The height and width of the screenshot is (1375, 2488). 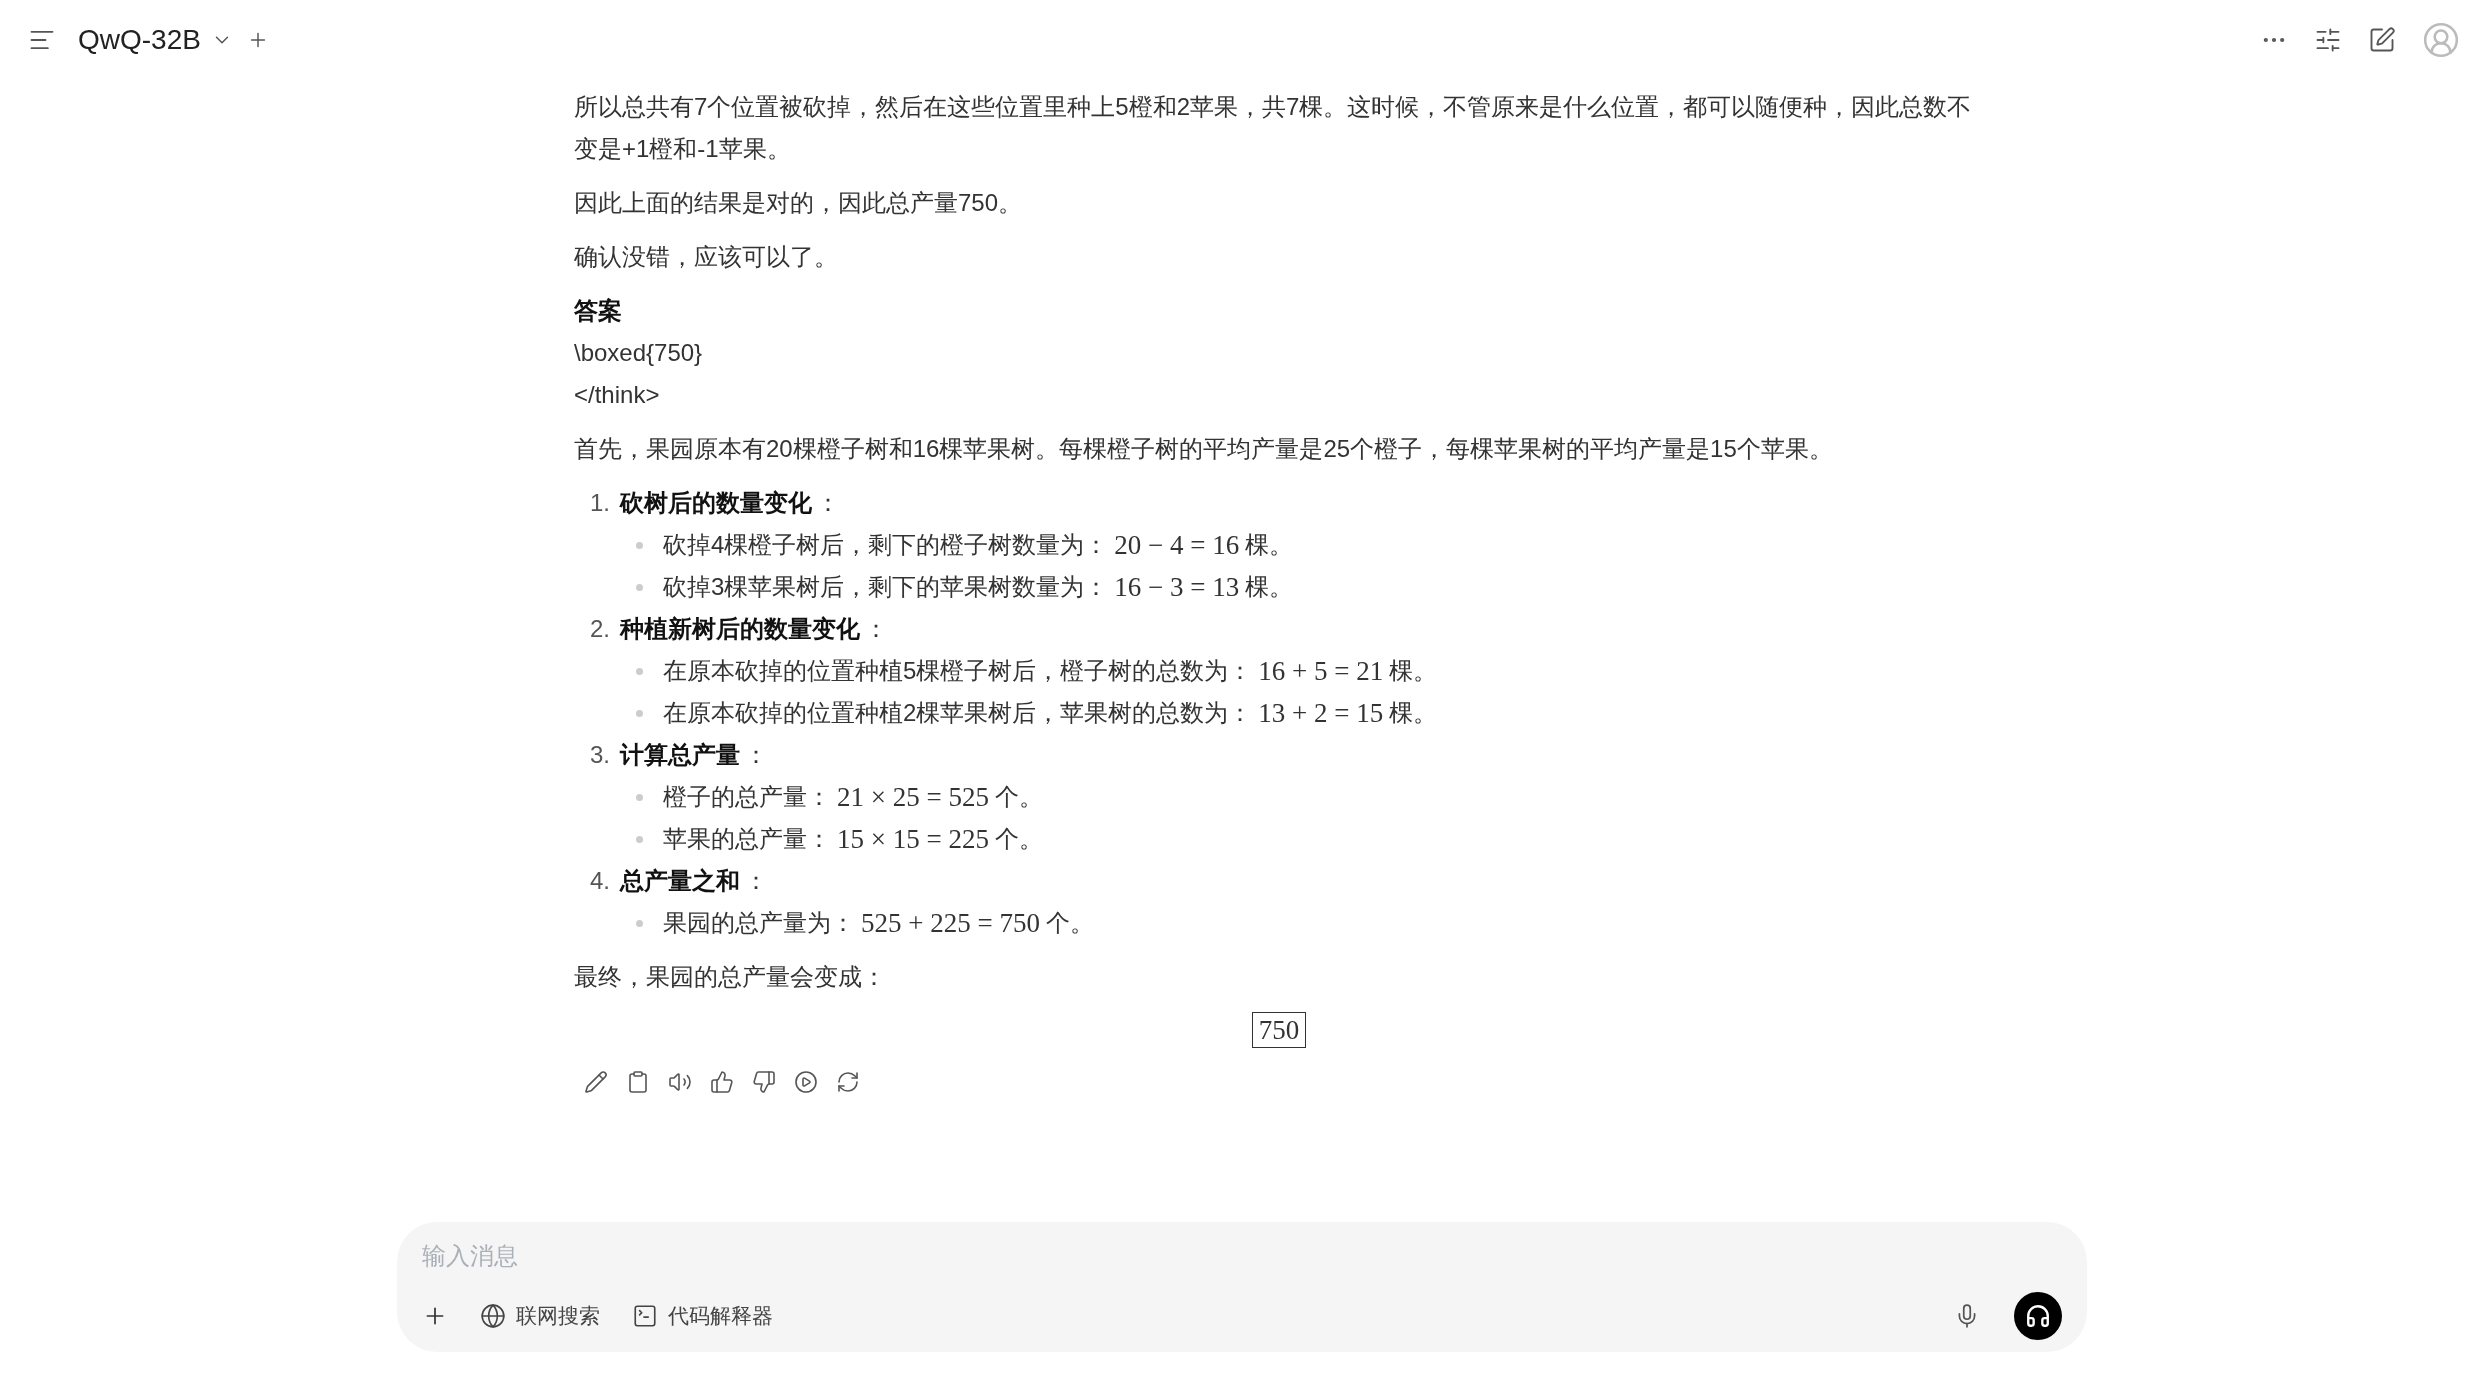 What do you see at coordinates (493, 1316) in the screenshot?
I see `globe-icon` at bounding box center [493, 1316].